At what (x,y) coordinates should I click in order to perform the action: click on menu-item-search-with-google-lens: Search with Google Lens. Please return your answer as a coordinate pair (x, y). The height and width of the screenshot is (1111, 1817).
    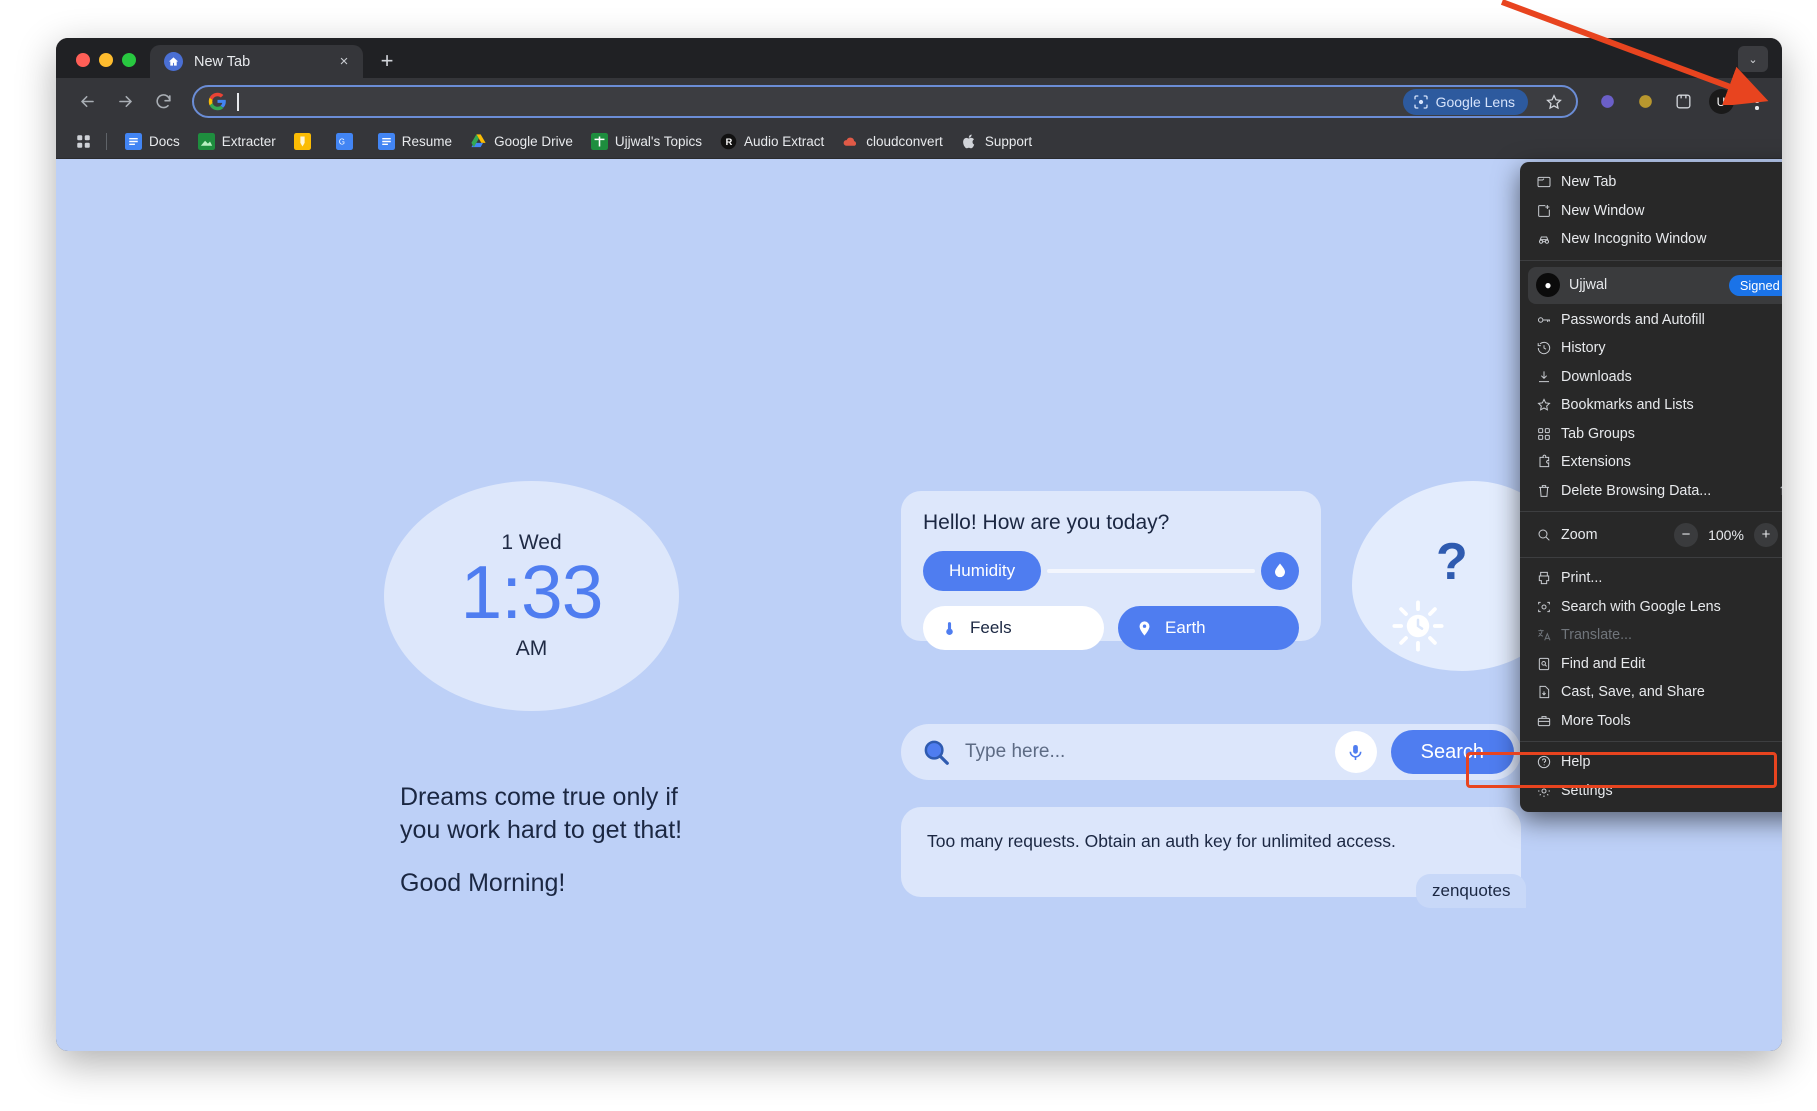
    Looking at the image, I should click on (1651, 607).